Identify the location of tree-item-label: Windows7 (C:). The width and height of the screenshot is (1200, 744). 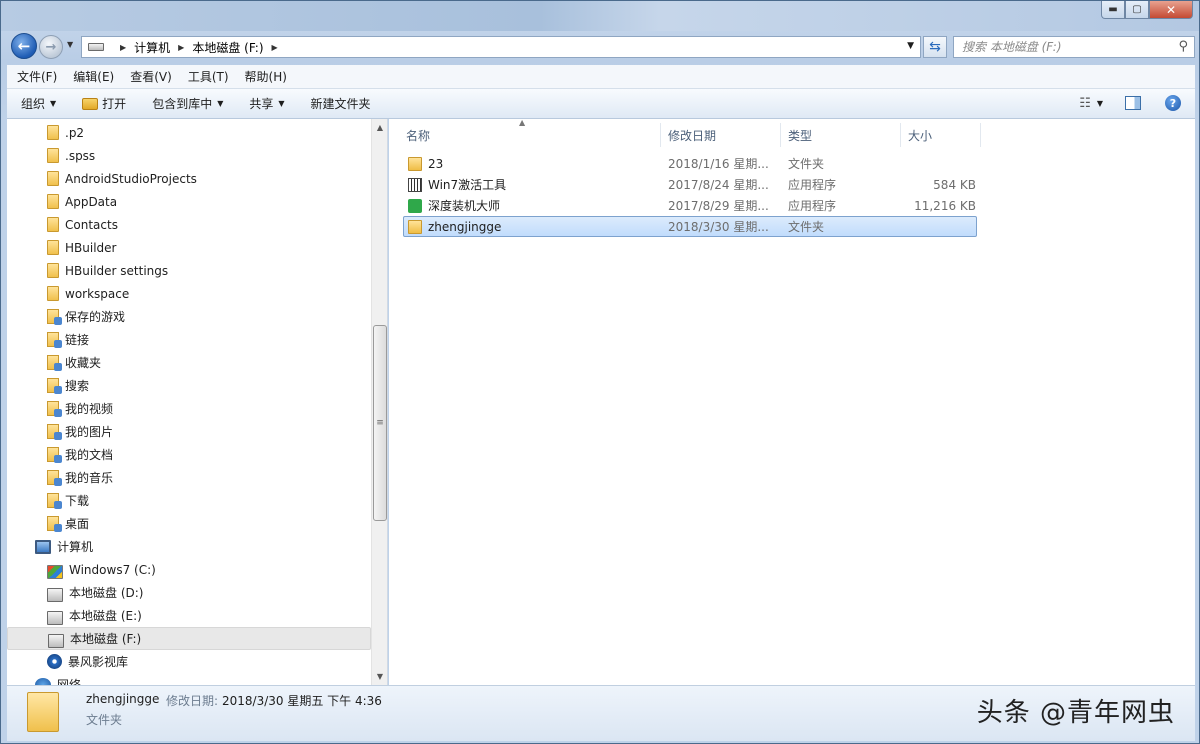
(112, 569).